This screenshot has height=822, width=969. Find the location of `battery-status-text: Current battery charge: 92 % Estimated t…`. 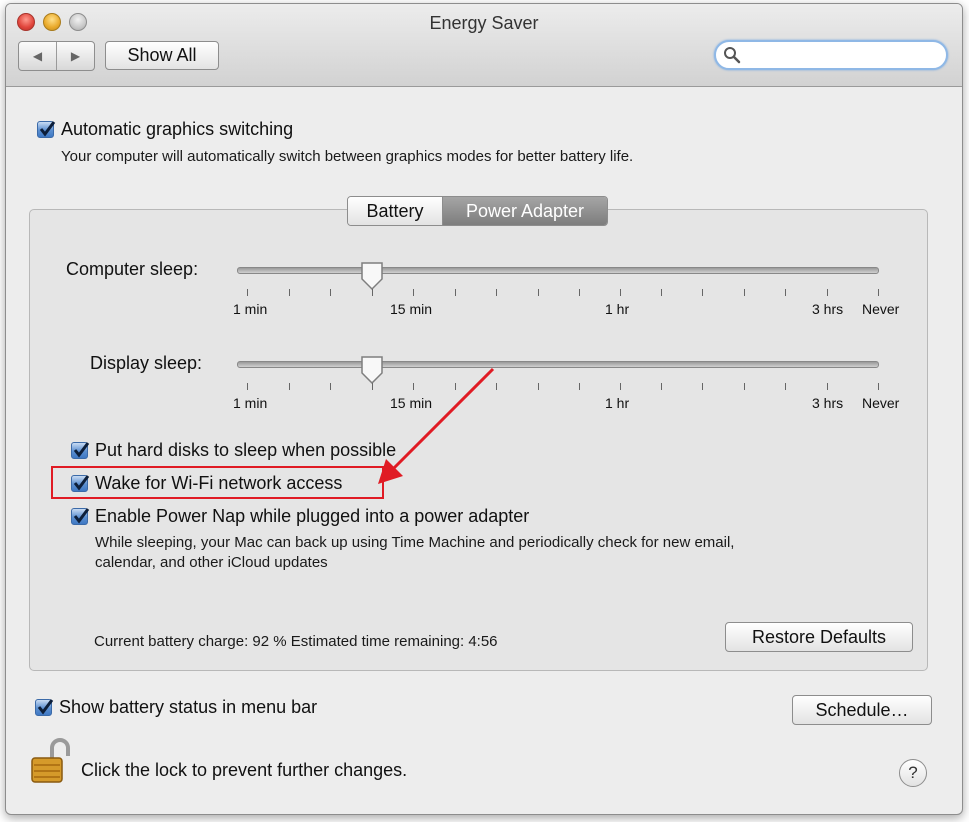

battery-status-text: Current battery charge: 92 % Estimated t… is located at coordinates (296, 641).